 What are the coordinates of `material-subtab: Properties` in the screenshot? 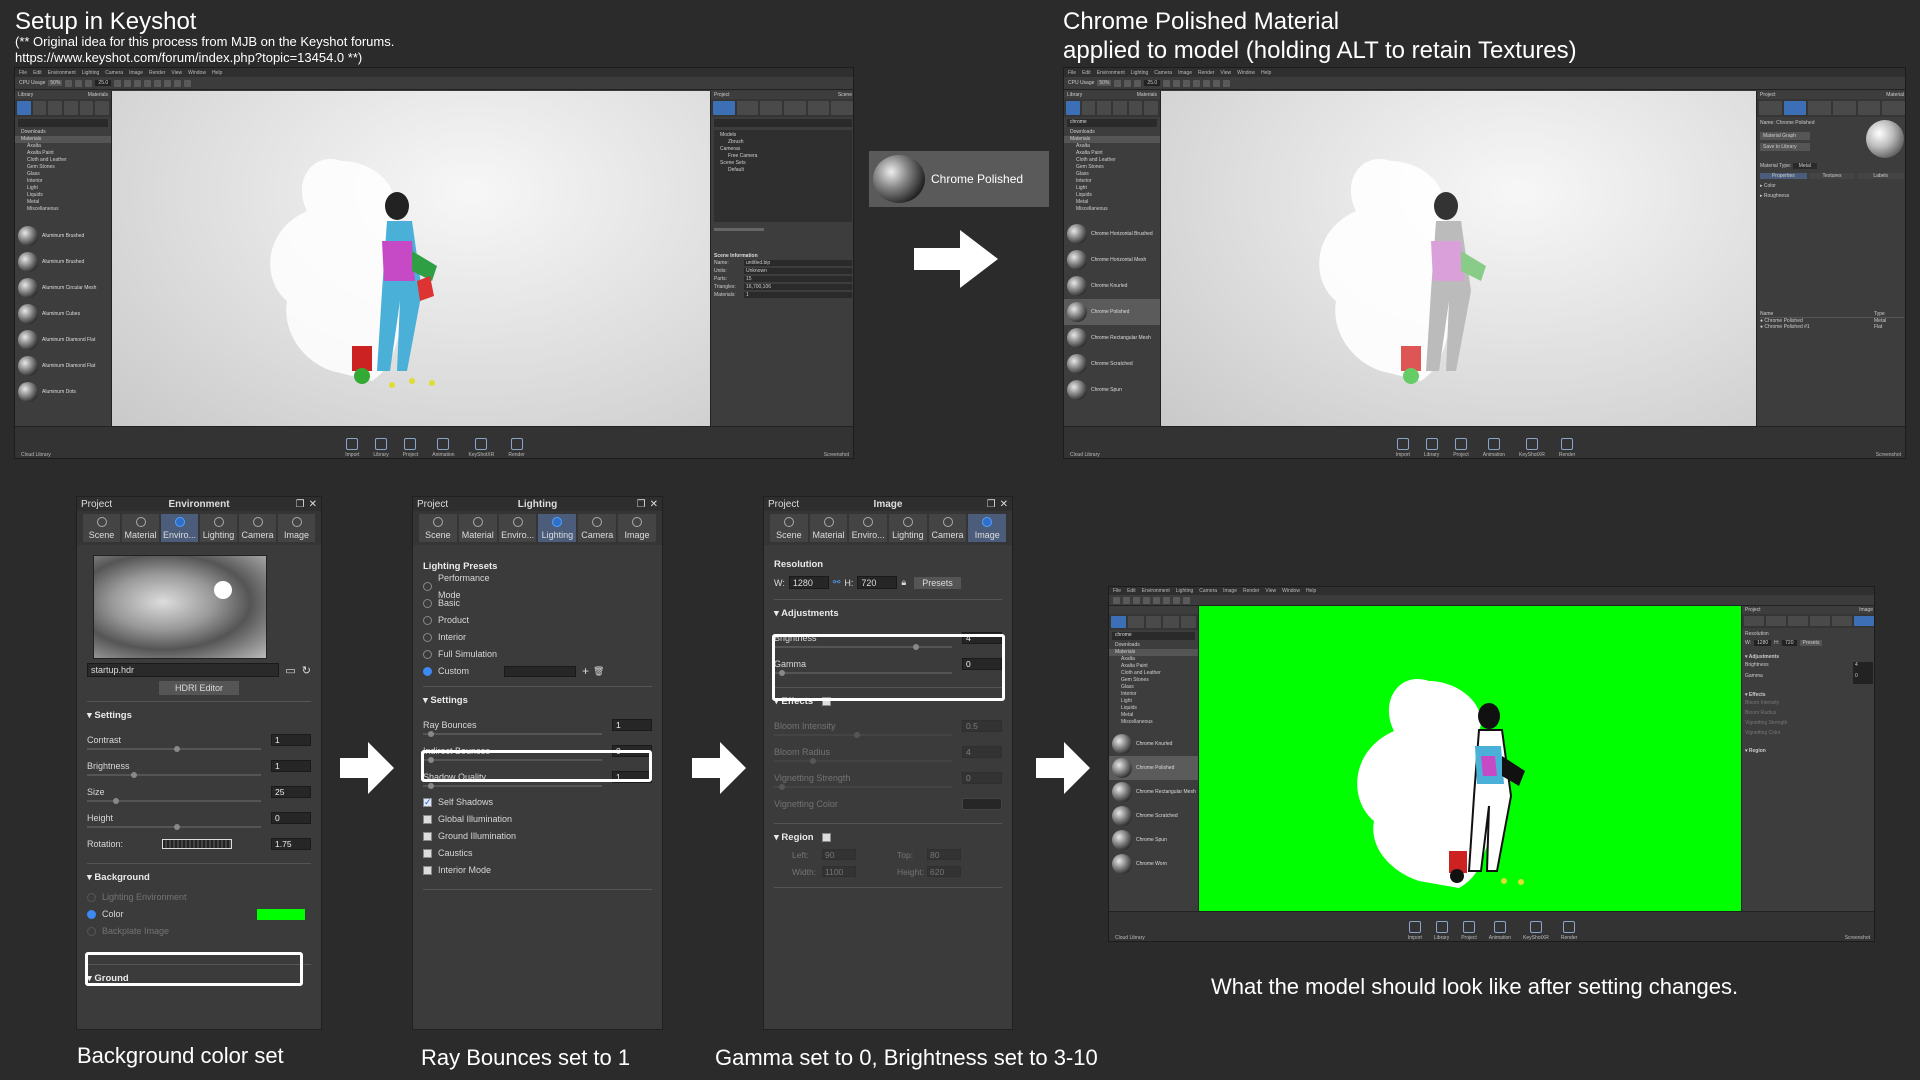 It's located at (1783, 176).